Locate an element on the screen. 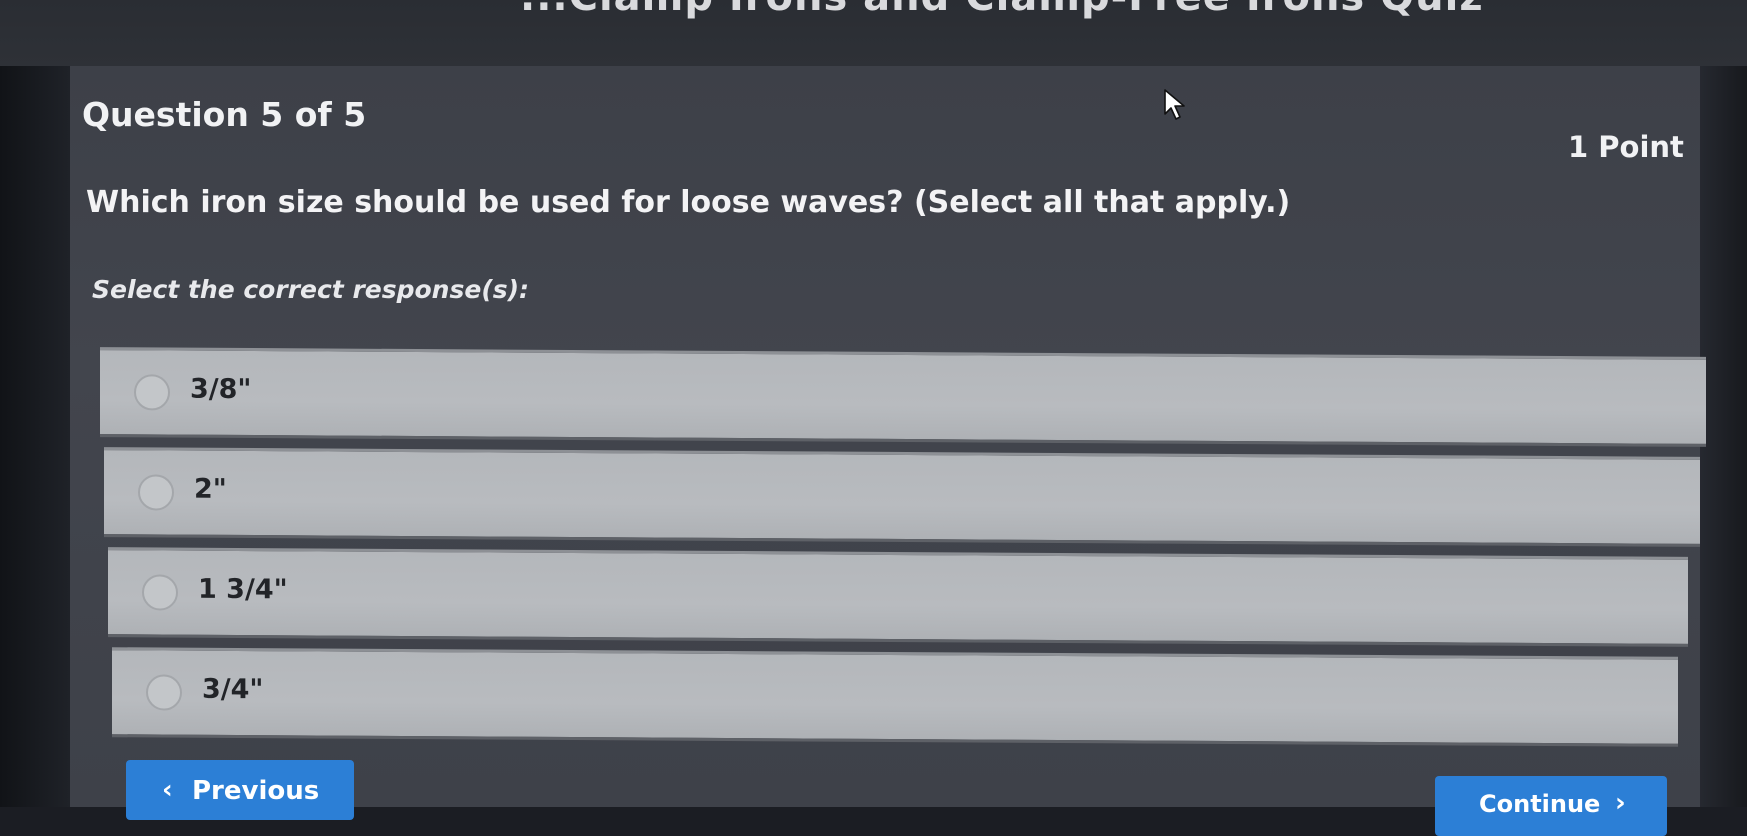  quiz-header-bar: ...Clamp Irons and Clamp-Free Irons Quiz is located at coordinates (873, 33).